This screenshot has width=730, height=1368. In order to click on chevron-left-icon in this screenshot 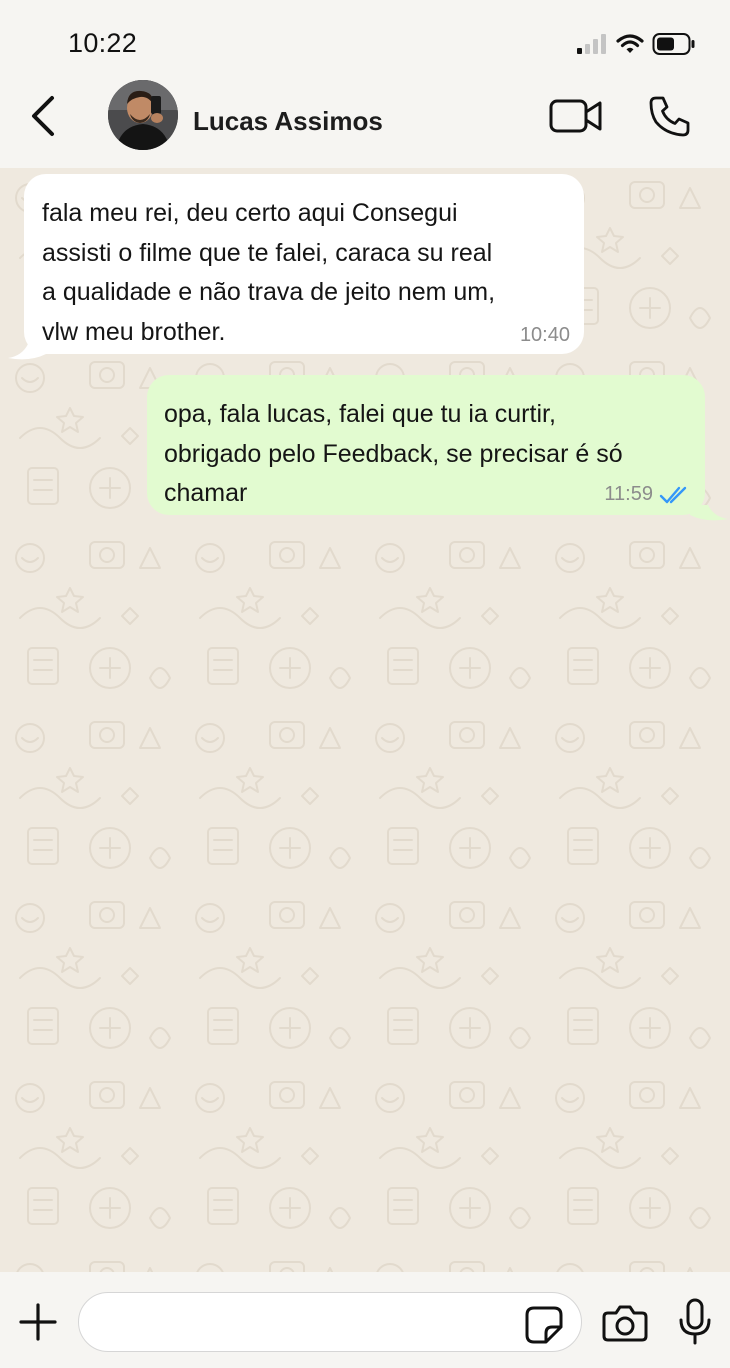, I will do `click(43, 116)`.